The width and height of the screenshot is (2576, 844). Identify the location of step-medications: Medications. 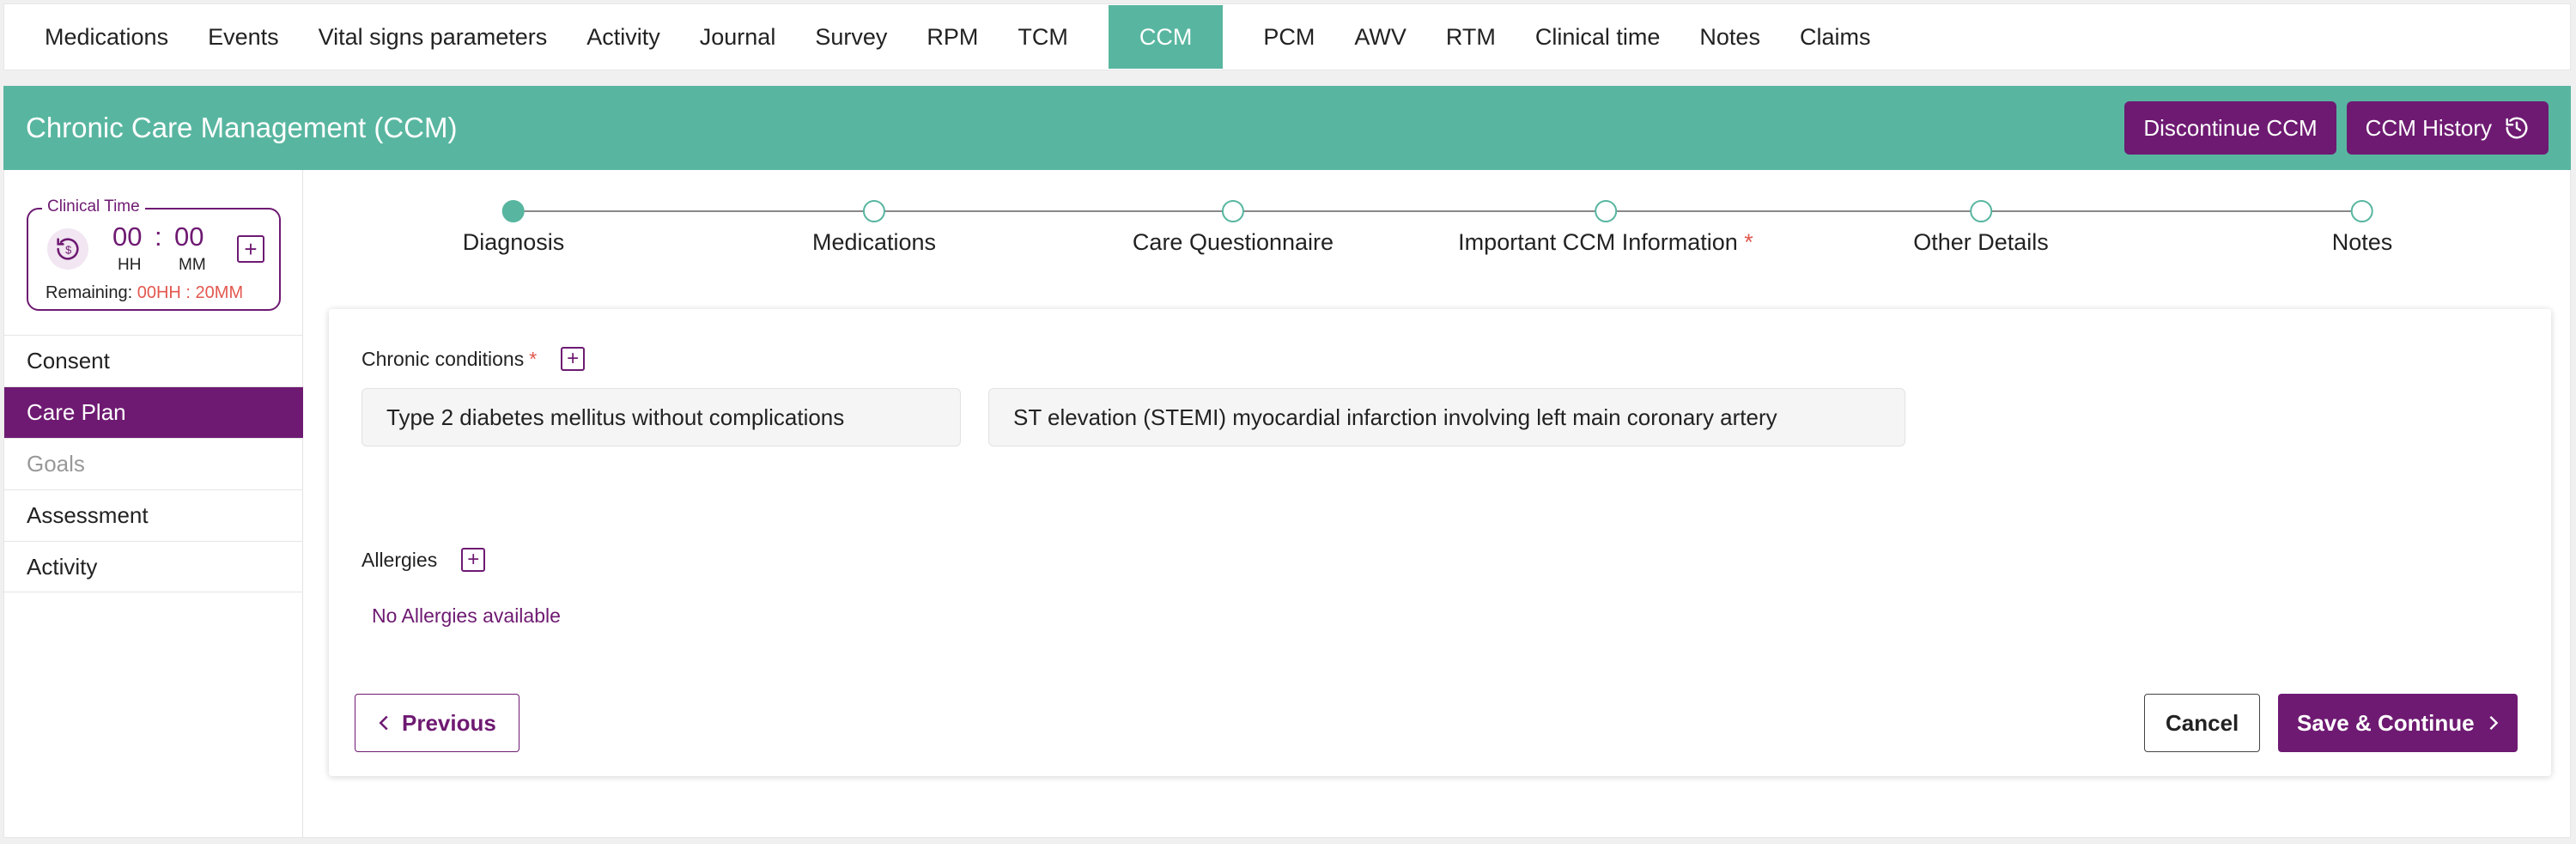
(874, 228).